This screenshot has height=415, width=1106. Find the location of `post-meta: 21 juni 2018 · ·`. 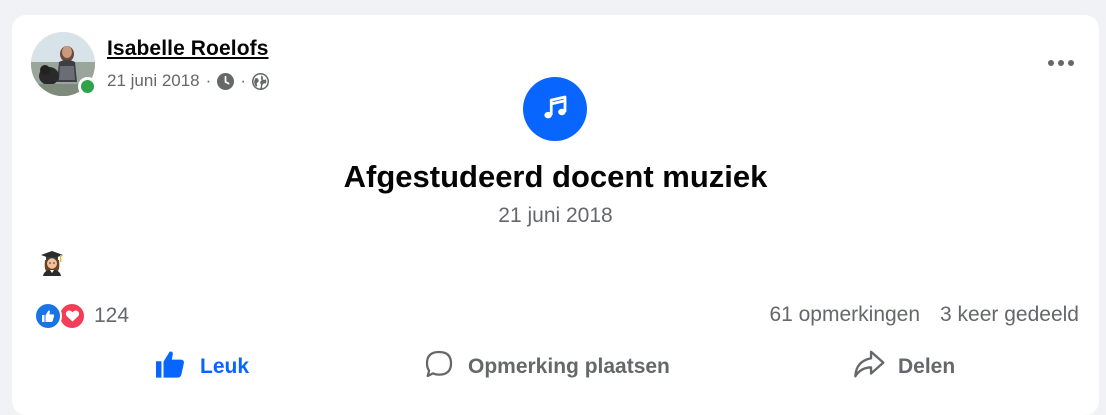

post-meta: 21 juni 2018 · · is located at coordinates (188, 81).